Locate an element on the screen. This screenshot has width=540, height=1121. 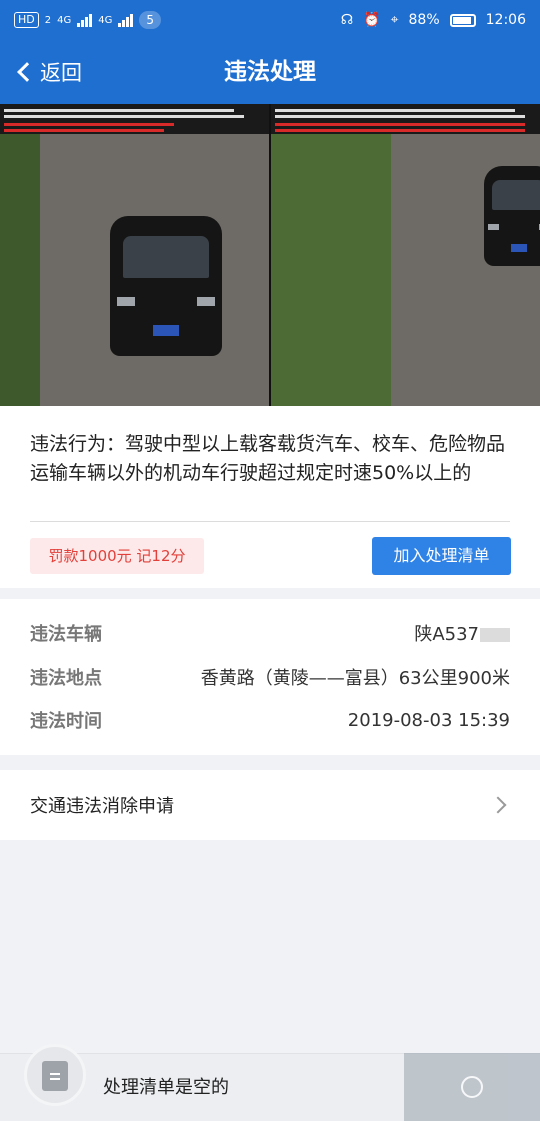
processing-list-button is located at coordinates (55, 1075).